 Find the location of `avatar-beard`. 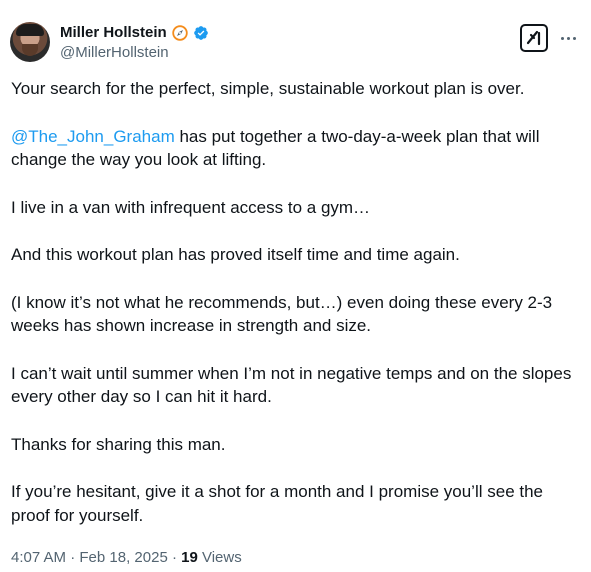

avatar-beard is located at coordinates (30, 50).